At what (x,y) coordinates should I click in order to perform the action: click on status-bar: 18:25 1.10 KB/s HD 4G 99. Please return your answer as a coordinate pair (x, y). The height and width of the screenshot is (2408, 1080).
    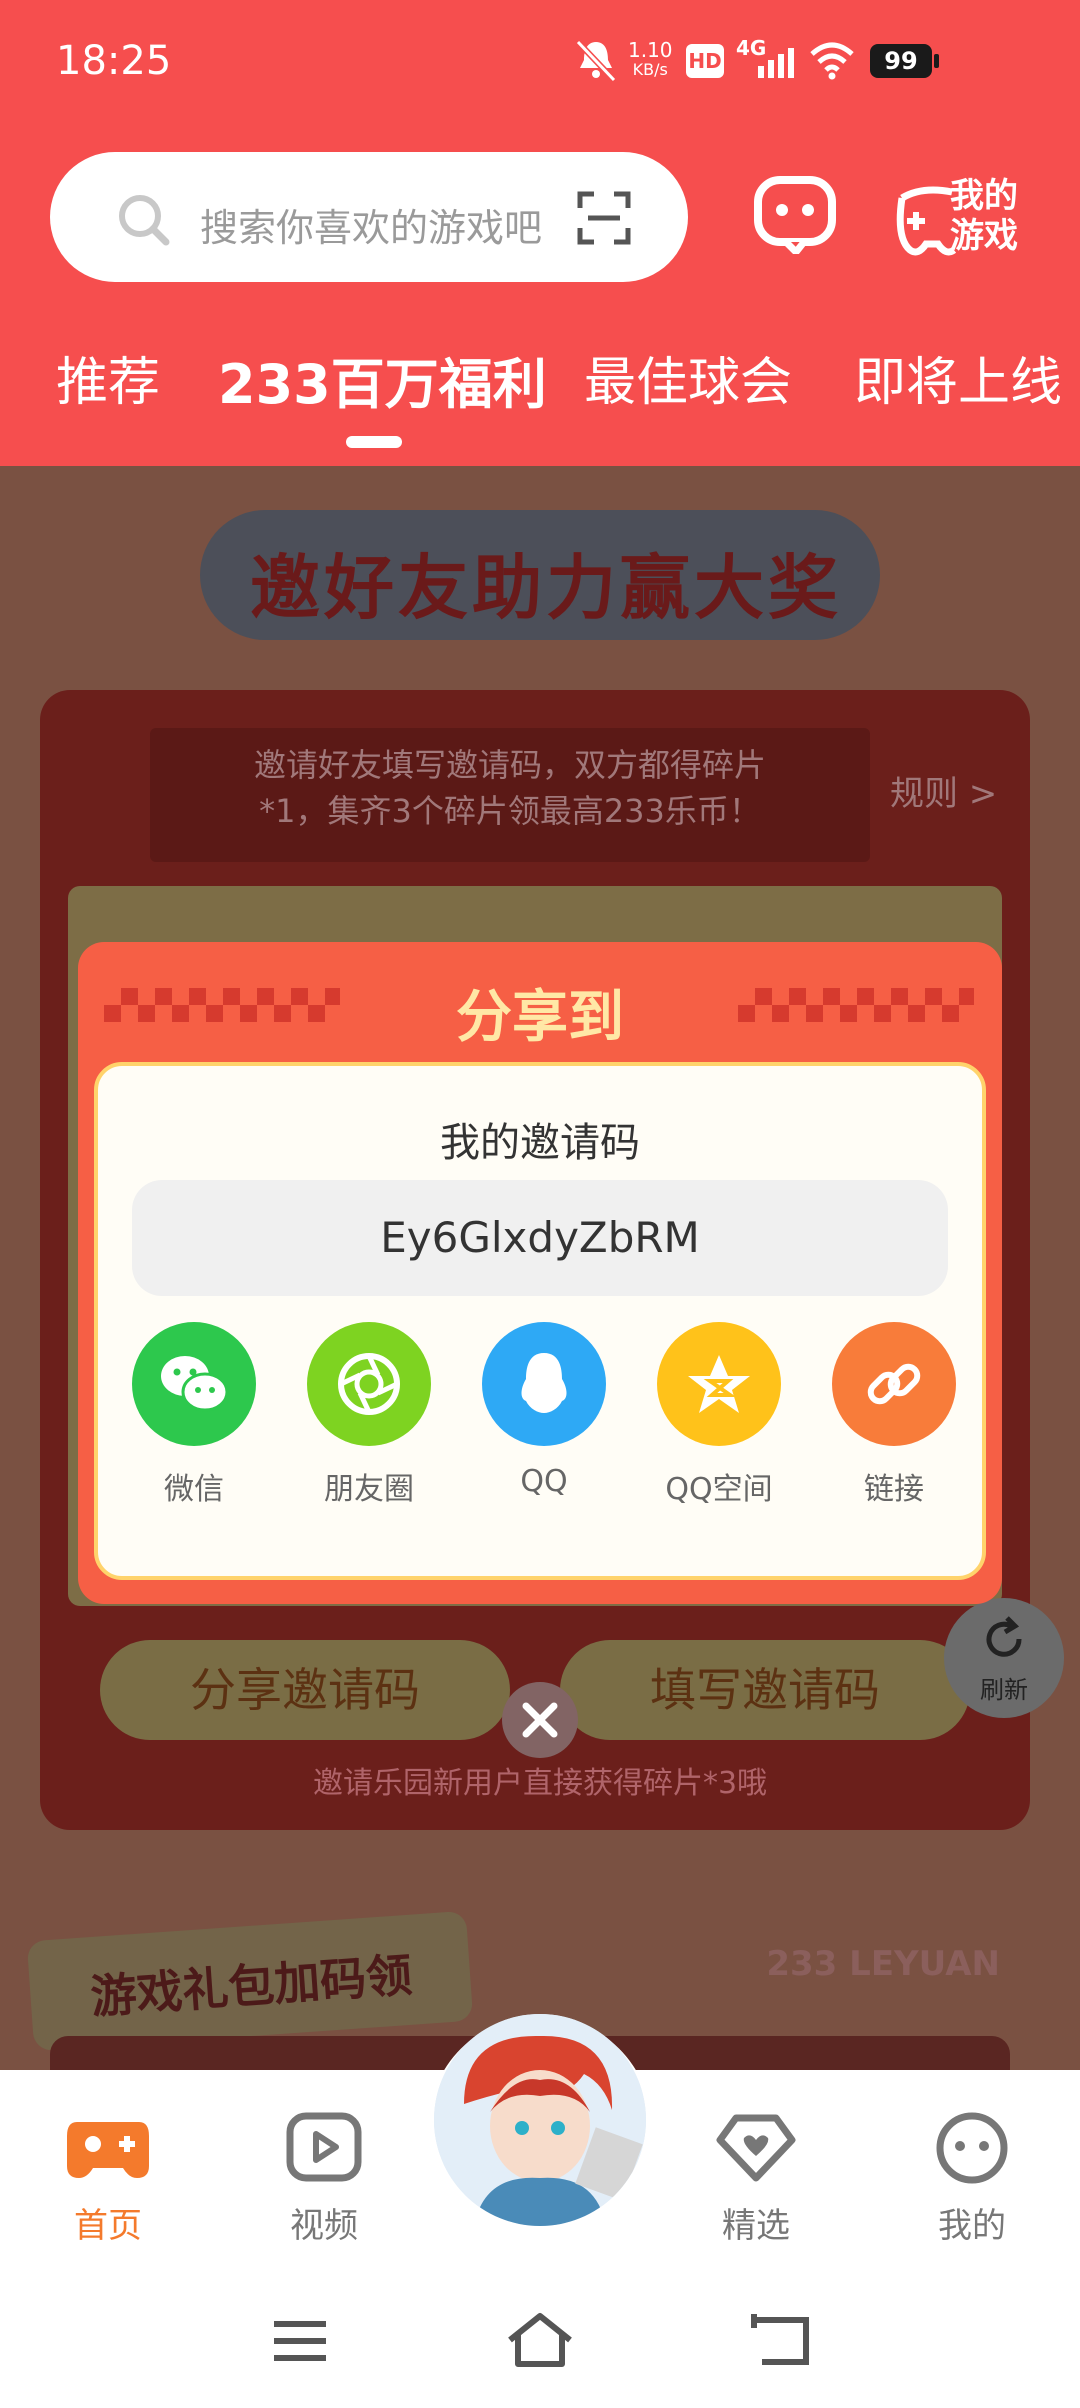
    Looking at the image, I should click on (540, 63).